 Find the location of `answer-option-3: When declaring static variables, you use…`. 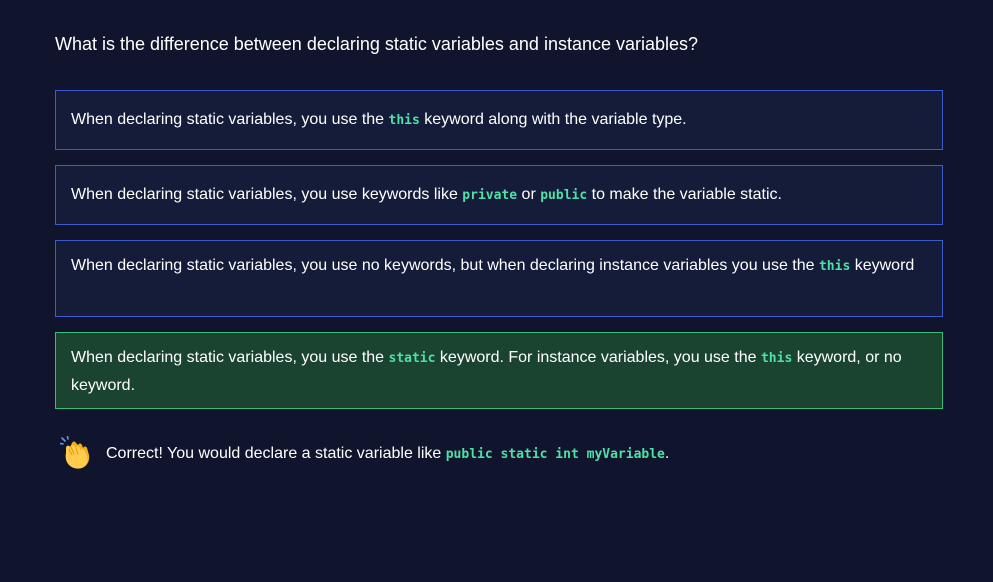

answer-option-3: When declaring static variables, you use… is located at coordinates (499, 278).